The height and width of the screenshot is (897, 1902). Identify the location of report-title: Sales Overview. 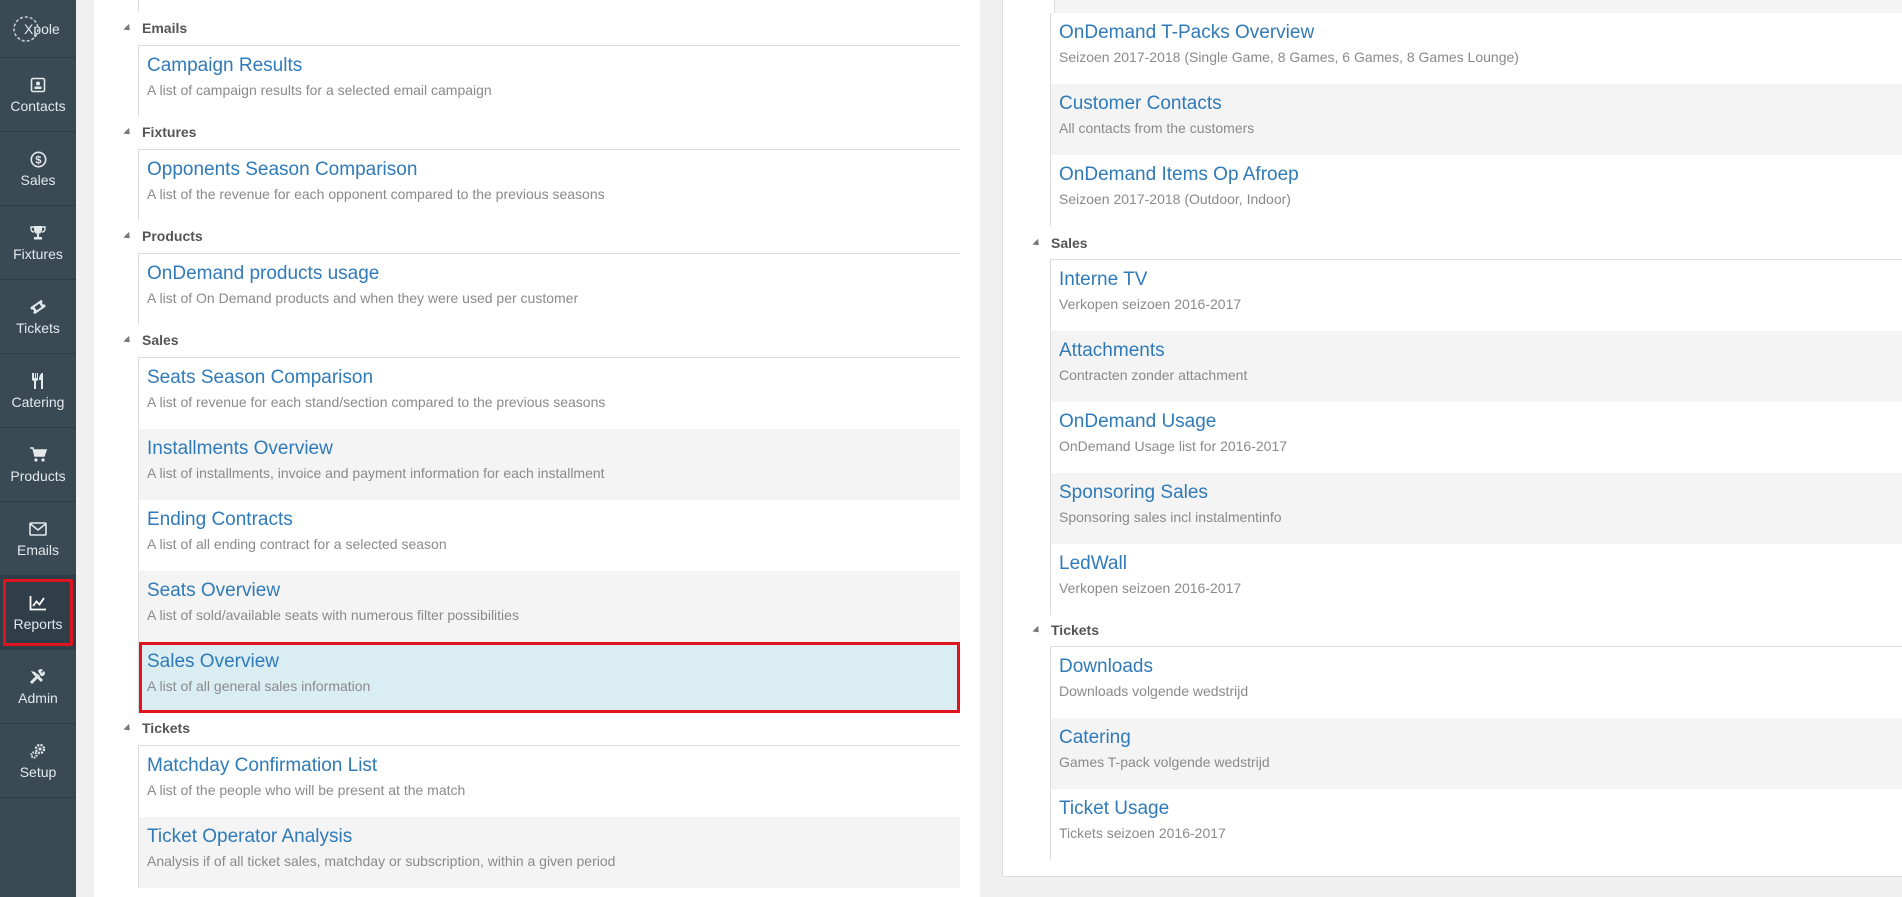
(549, 662).